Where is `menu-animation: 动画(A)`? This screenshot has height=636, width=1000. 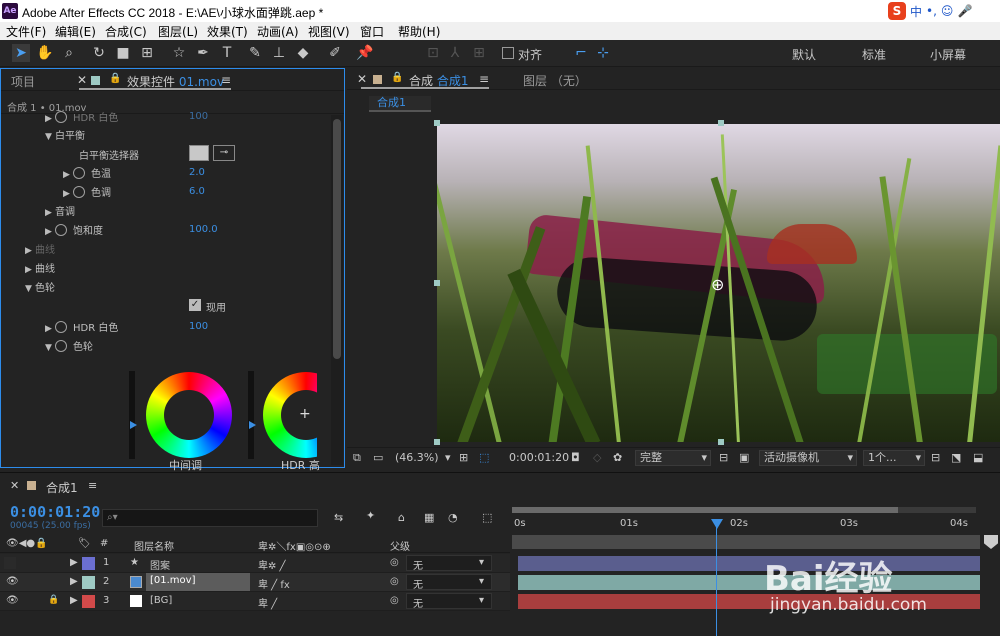
menu-animation: 动画(A) is located at coordinates (278, 31).